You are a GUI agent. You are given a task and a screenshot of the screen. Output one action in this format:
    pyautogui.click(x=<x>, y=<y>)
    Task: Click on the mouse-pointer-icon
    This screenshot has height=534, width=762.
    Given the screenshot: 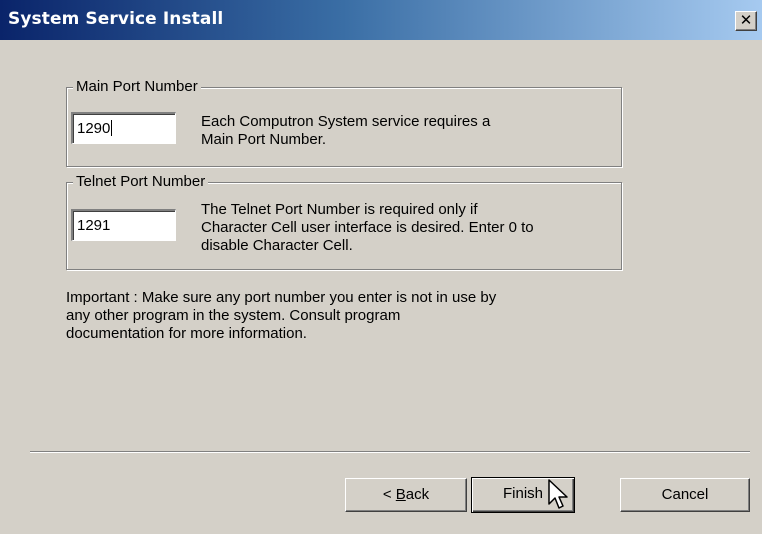 What is the action you would take?
    pyautogui.click(x=558, y=494)
    